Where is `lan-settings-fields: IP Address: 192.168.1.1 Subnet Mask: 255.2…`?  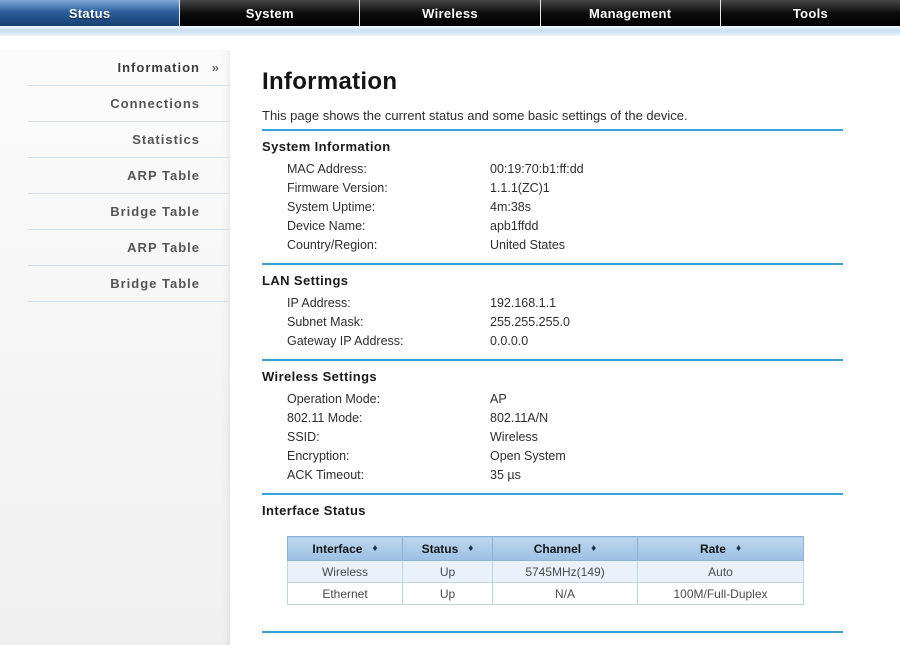
lan-settings-fields: IP Address: 192.168.1.1 Subnet Mask: 255.2… is located at coordinates (565, 322).